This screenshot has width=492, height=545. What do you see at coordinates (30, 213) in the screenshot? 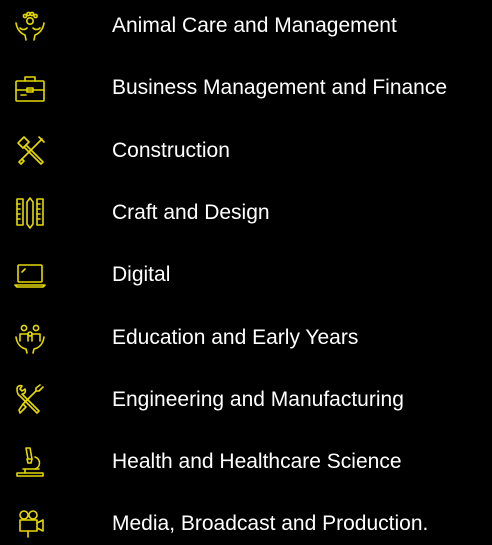
I see `ruler-pencil-icon` at bounding box center [30, 213].